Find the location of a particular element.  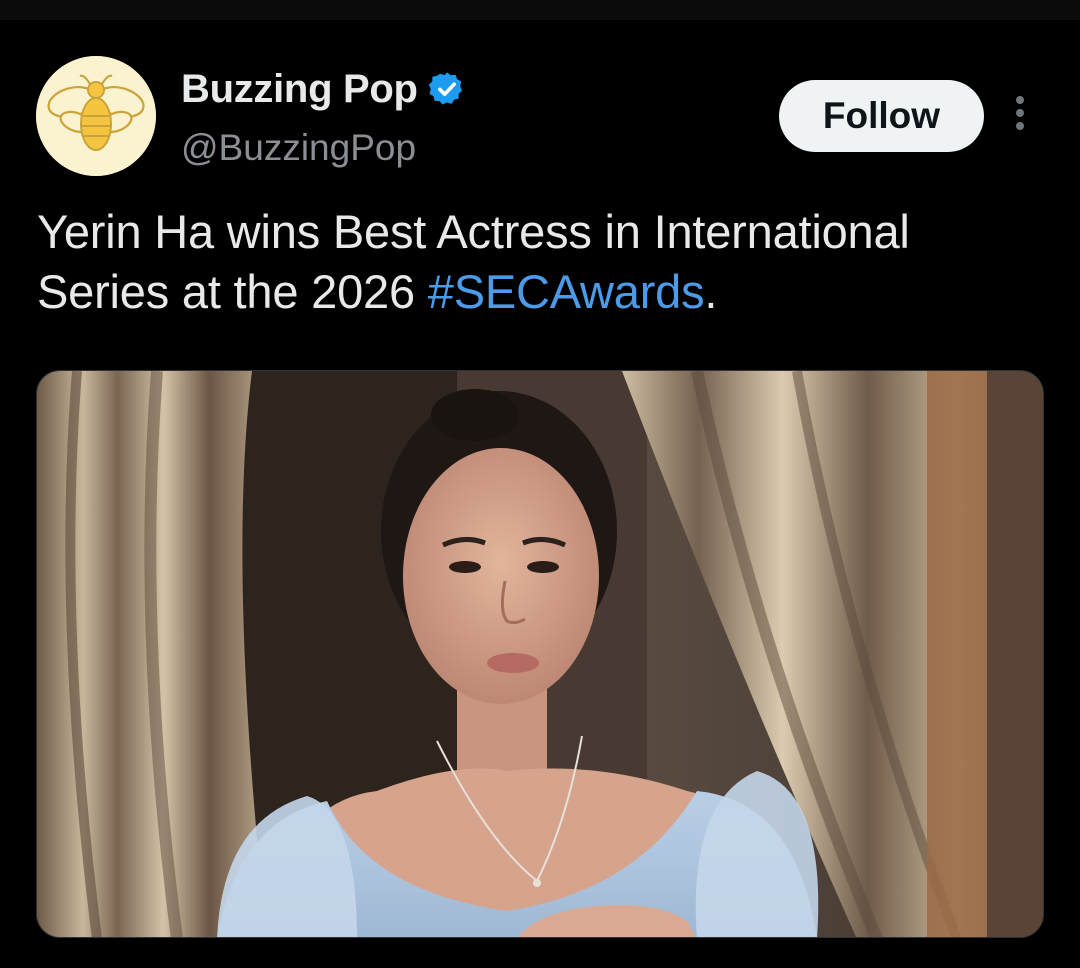

bee-icon is located at coordinates (96, 116).